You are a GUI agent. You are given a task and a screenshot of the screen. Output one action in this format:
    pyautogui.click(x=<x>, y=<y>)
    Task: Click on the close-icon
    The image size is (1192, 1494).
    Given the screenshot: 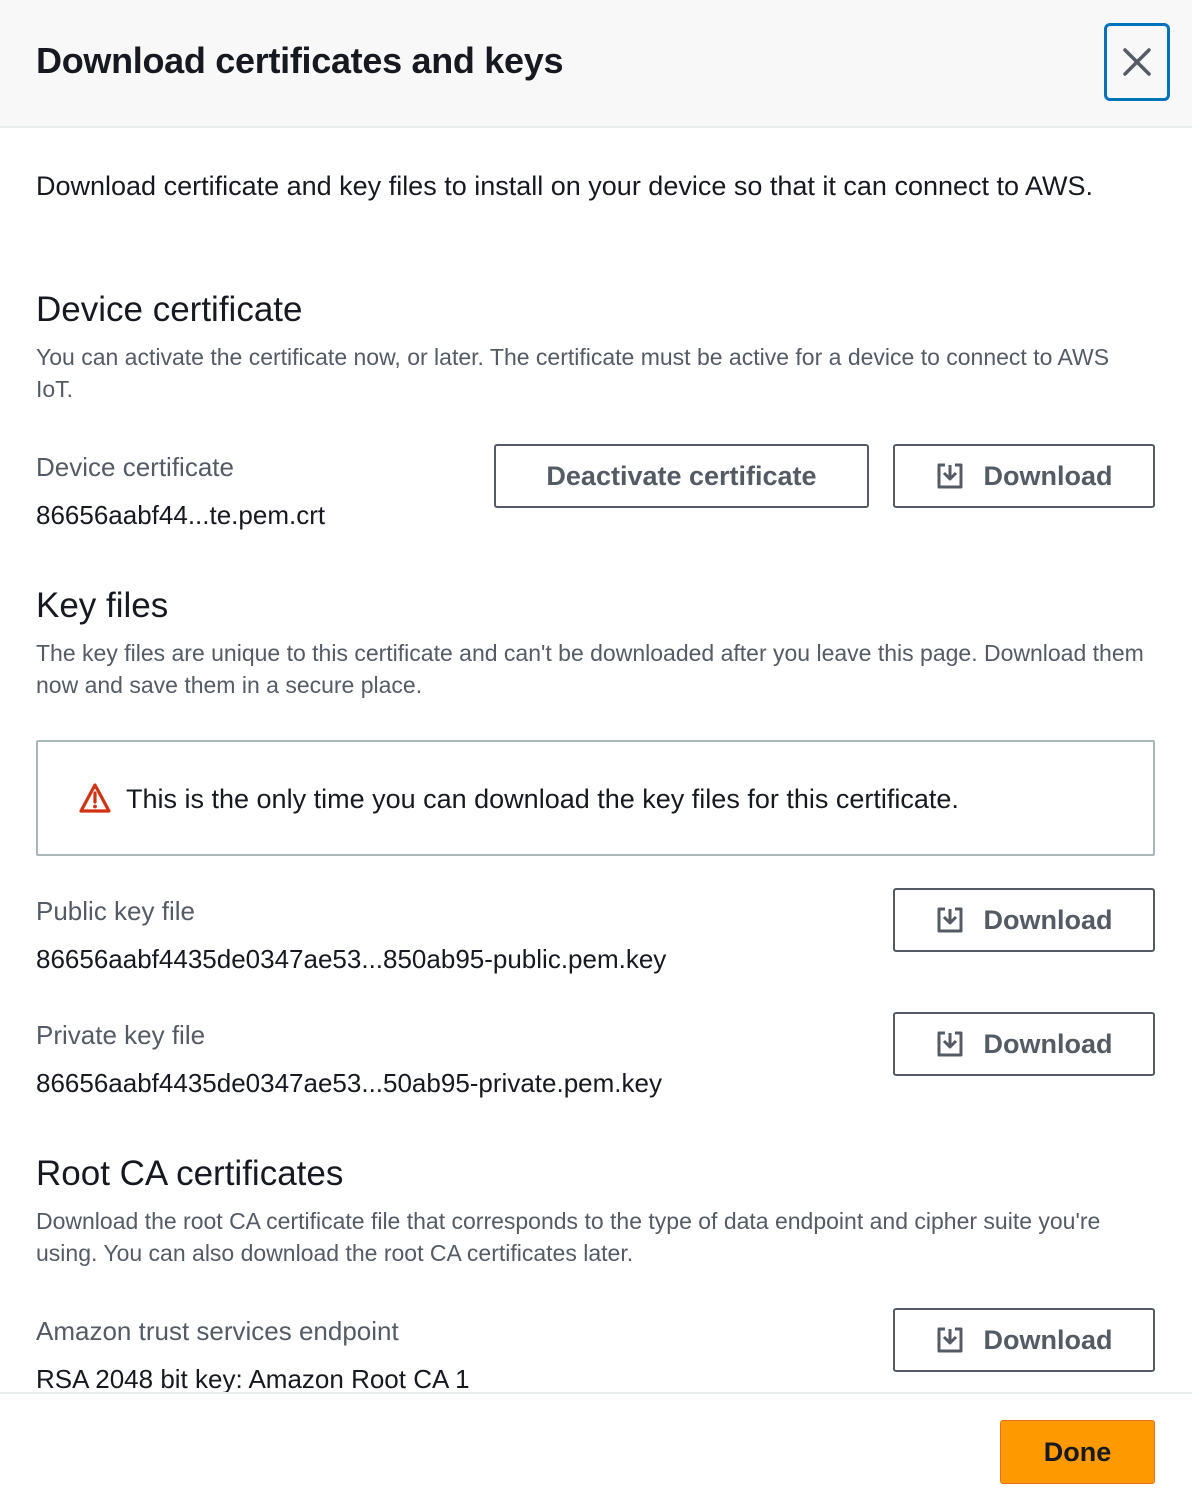 What is the action you would take?
    pyautogui.click(x=1137, y=62)
    